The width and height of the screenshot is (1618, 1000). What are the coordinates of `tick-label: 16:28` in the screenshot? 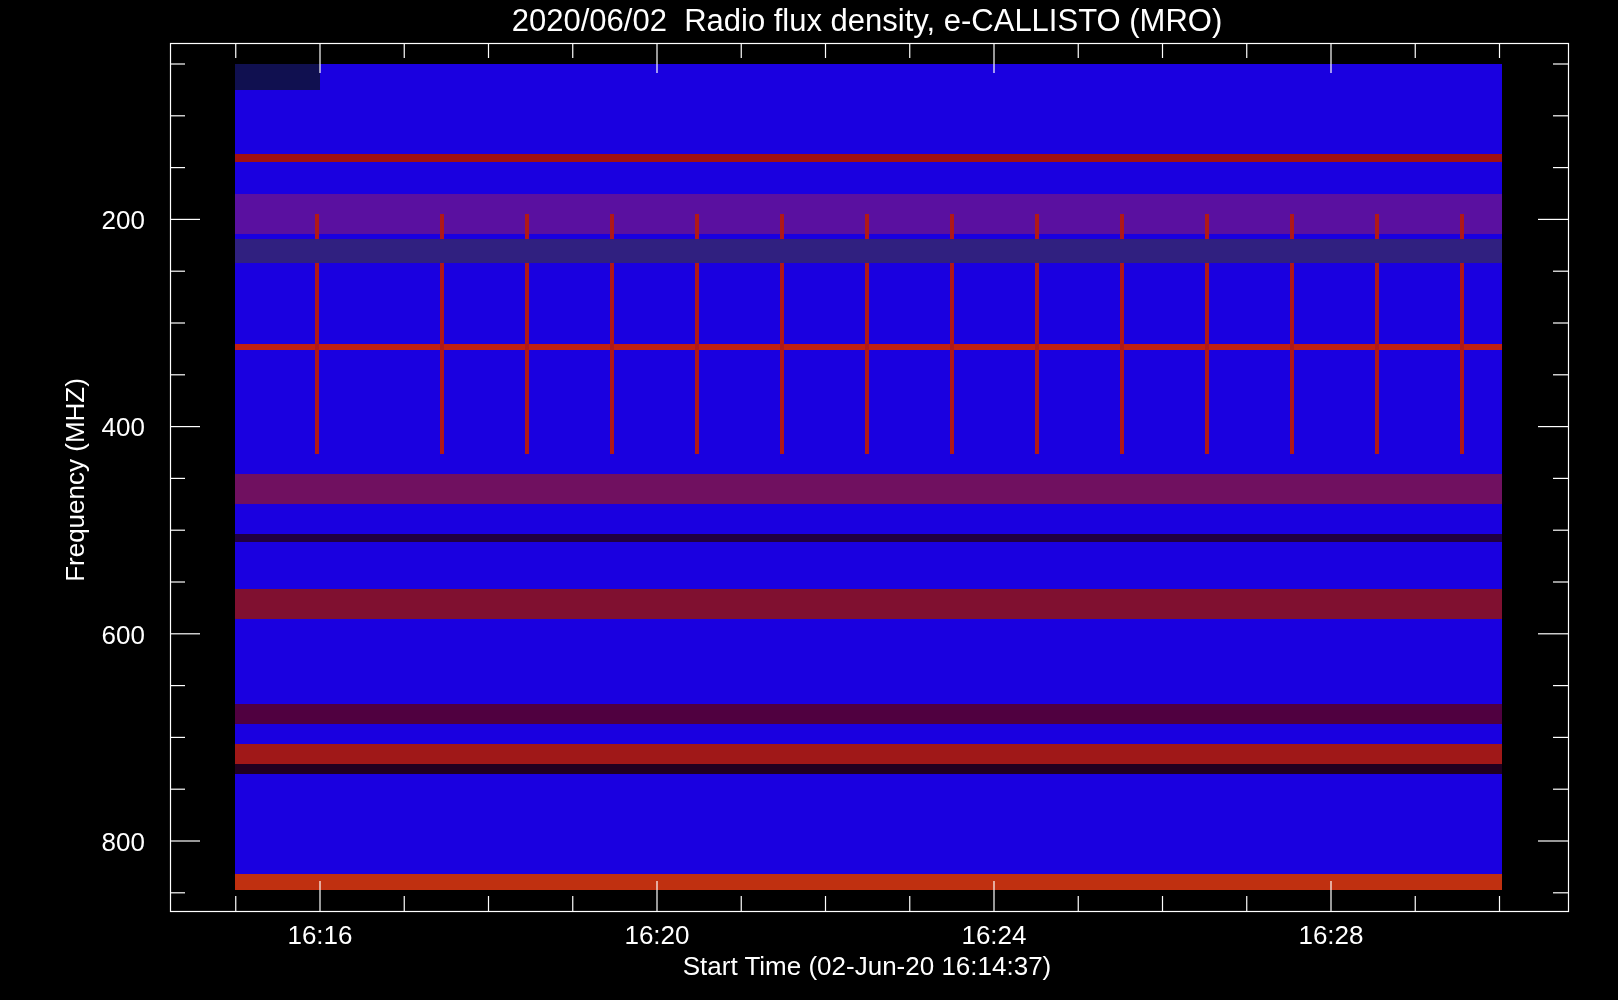 It's located at (1331, 935).